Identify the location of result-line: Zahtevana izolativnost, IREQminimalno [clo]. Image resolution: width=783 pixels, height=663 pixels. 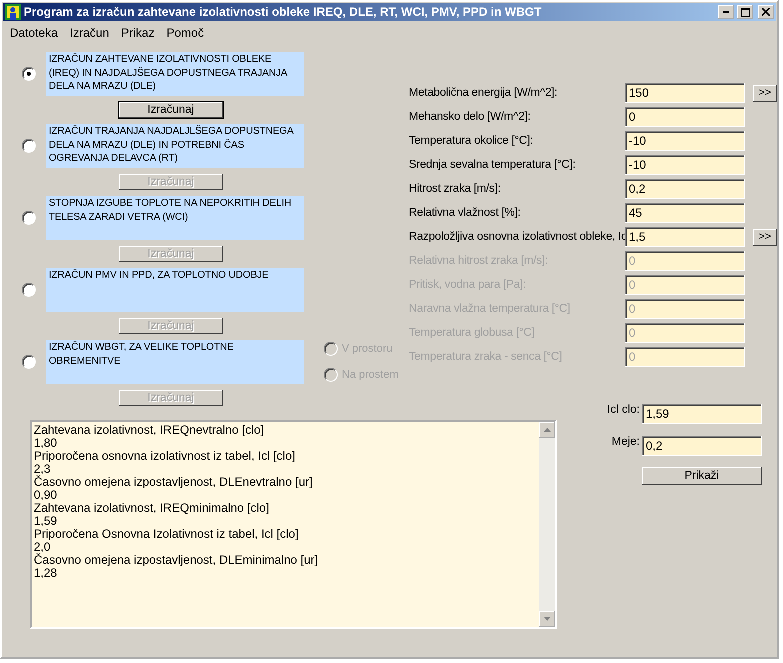
(152, 508).